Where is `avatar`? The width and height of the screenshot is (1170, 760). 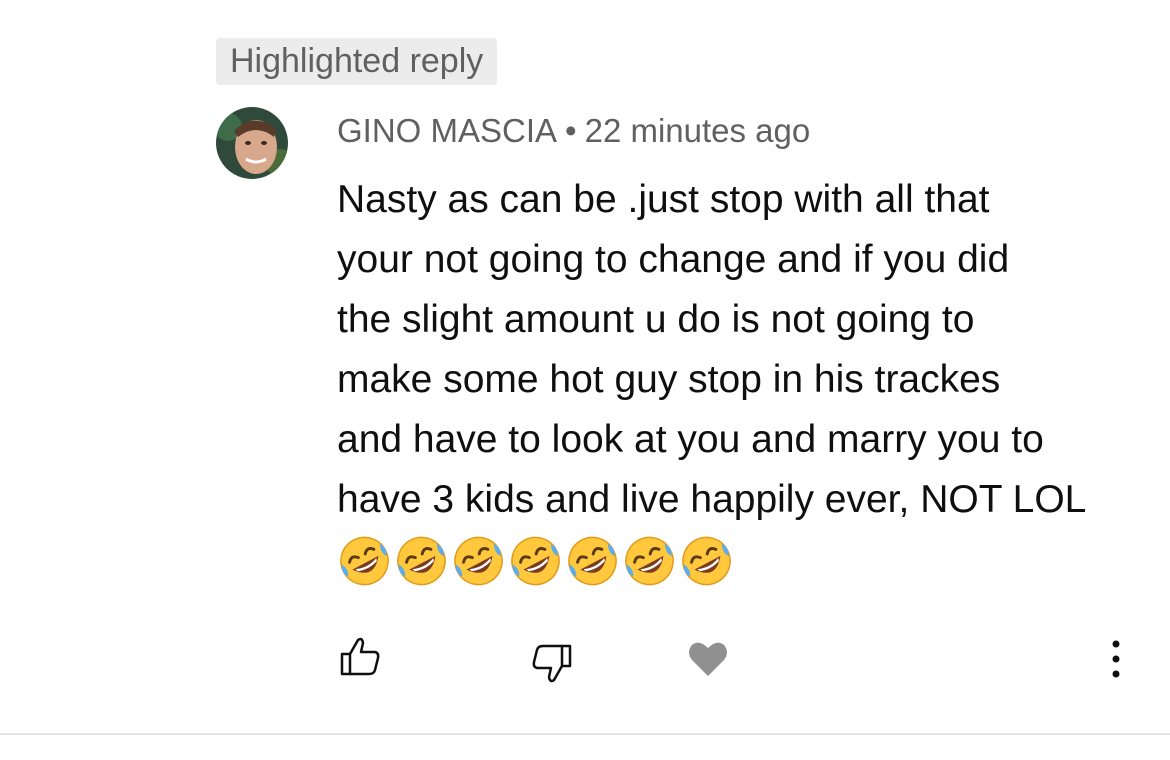 avatar is located at coordinates (252, 143).